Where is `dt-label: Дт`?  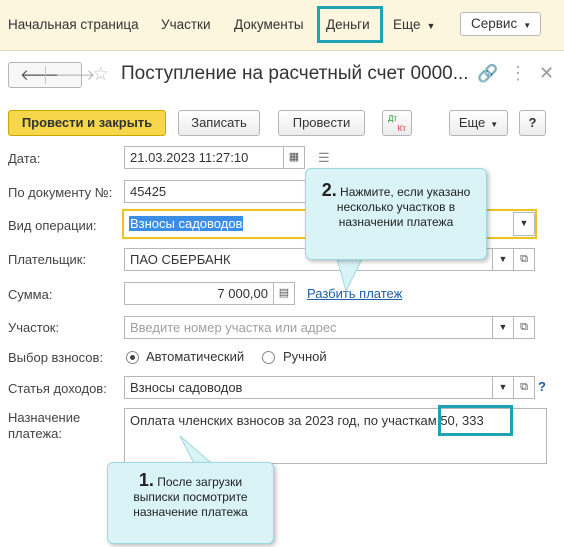
dt-label: Дт is located at coordinates (393, 118).